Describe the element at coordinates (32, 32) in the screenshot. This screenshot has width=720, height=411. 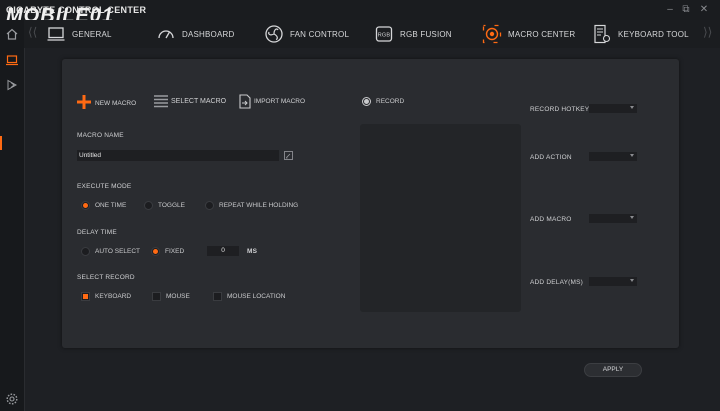
I see `nav-scroll-left-icon: ⟨⟨` at that location.